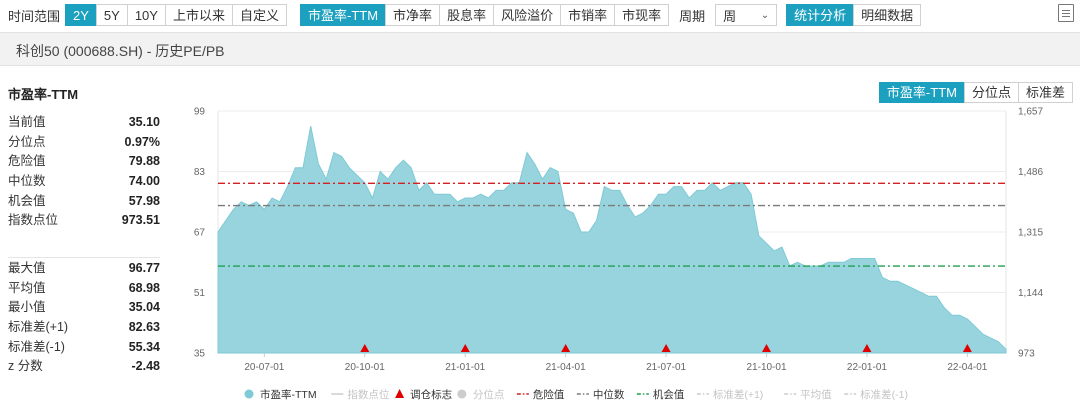 This screenshot has height=408, width=1080. Describe the element at coordinates (666, 367) in the screenshot. I see `x-tick-label: 21-07-01` at that location.